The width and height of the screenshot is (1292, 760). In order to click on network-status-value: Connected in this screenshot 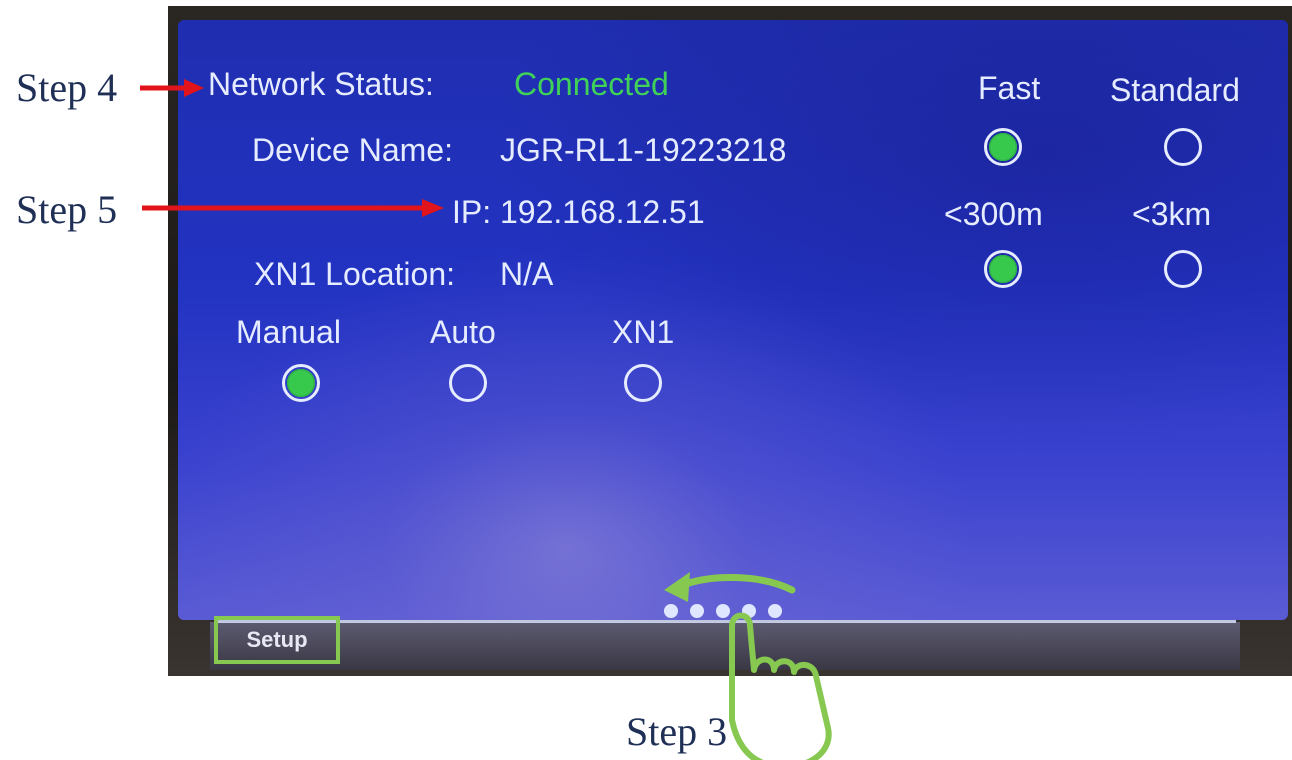, I will do `click(591, 84)`.